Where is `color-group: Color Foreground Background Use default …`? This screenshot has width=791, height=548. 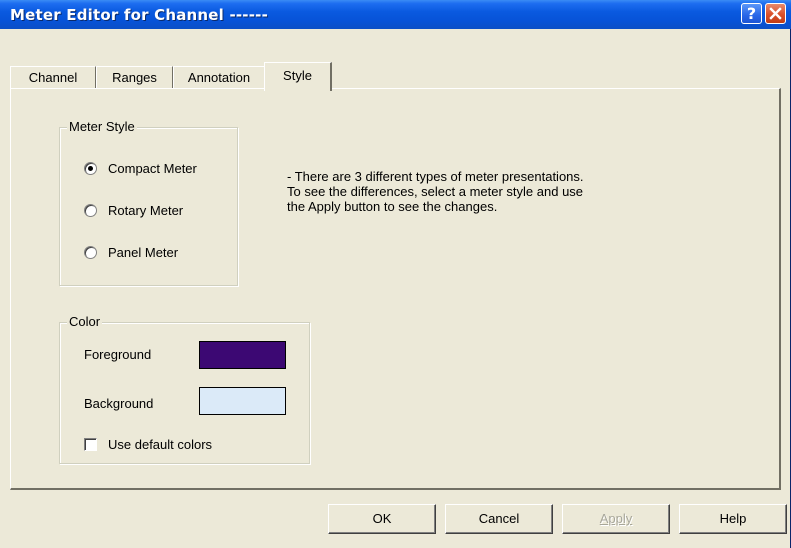 color-group: Color Foreground Background Use default … is located at coordinates (184, 389).